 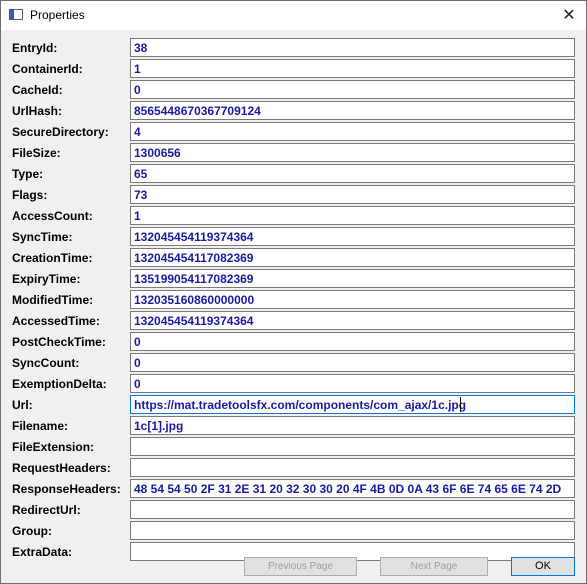 I want to click on property-row-expiry-time: ExpiryTime: 135199054117082369, so click(x=293, y=279).